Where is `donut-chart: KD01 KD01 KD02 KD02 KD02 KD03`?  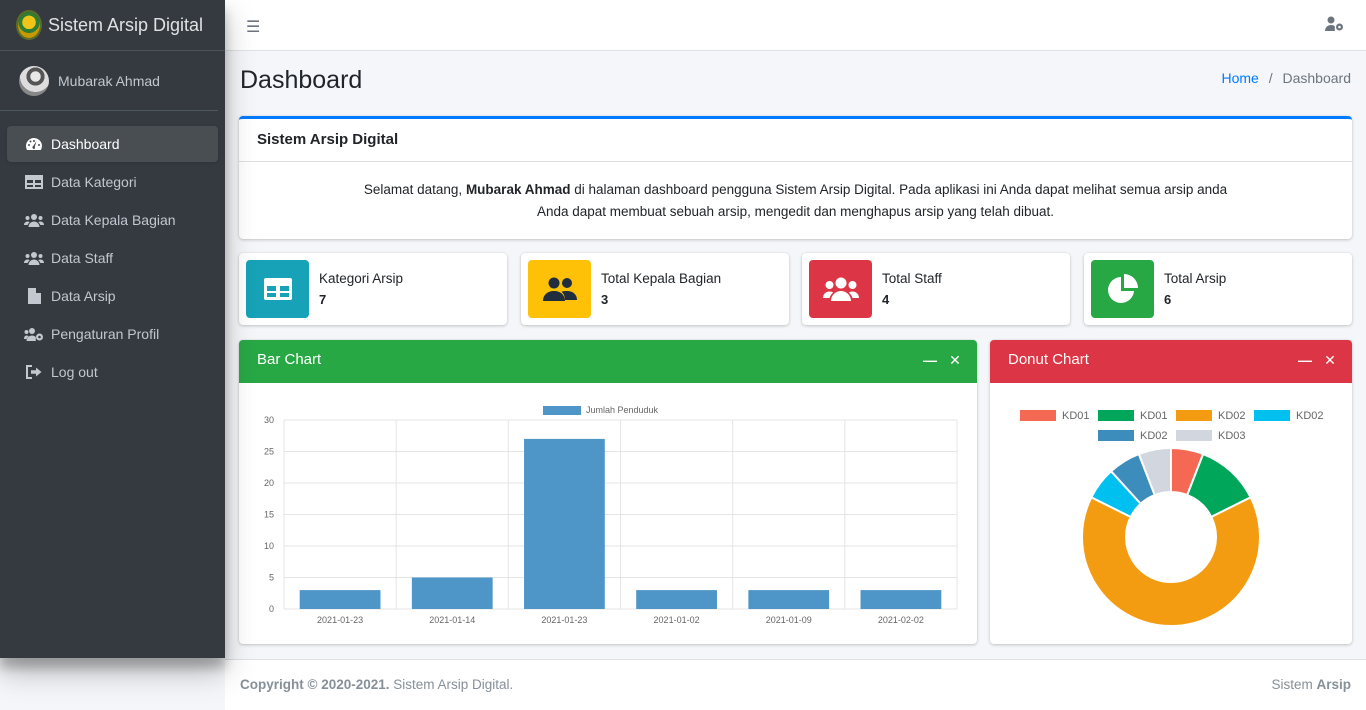
donut-chart: KD01 KD01 KD02 KD02 KD02 KD03 is located at coordinates (1172, 518).